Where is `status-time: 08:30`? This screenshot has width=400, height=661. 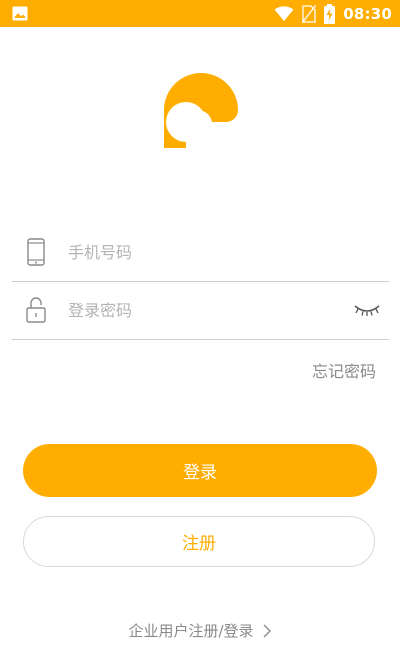
status-time: 08:30 is located at coordinates (367, 13).